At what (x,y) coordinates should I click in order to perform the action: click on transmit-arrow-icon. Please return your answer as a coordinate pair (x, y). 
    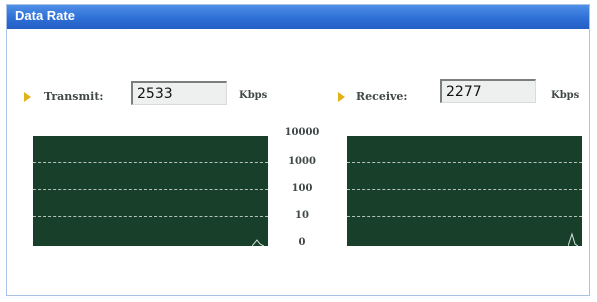
    Looking at the image, I should click on (27, 97).